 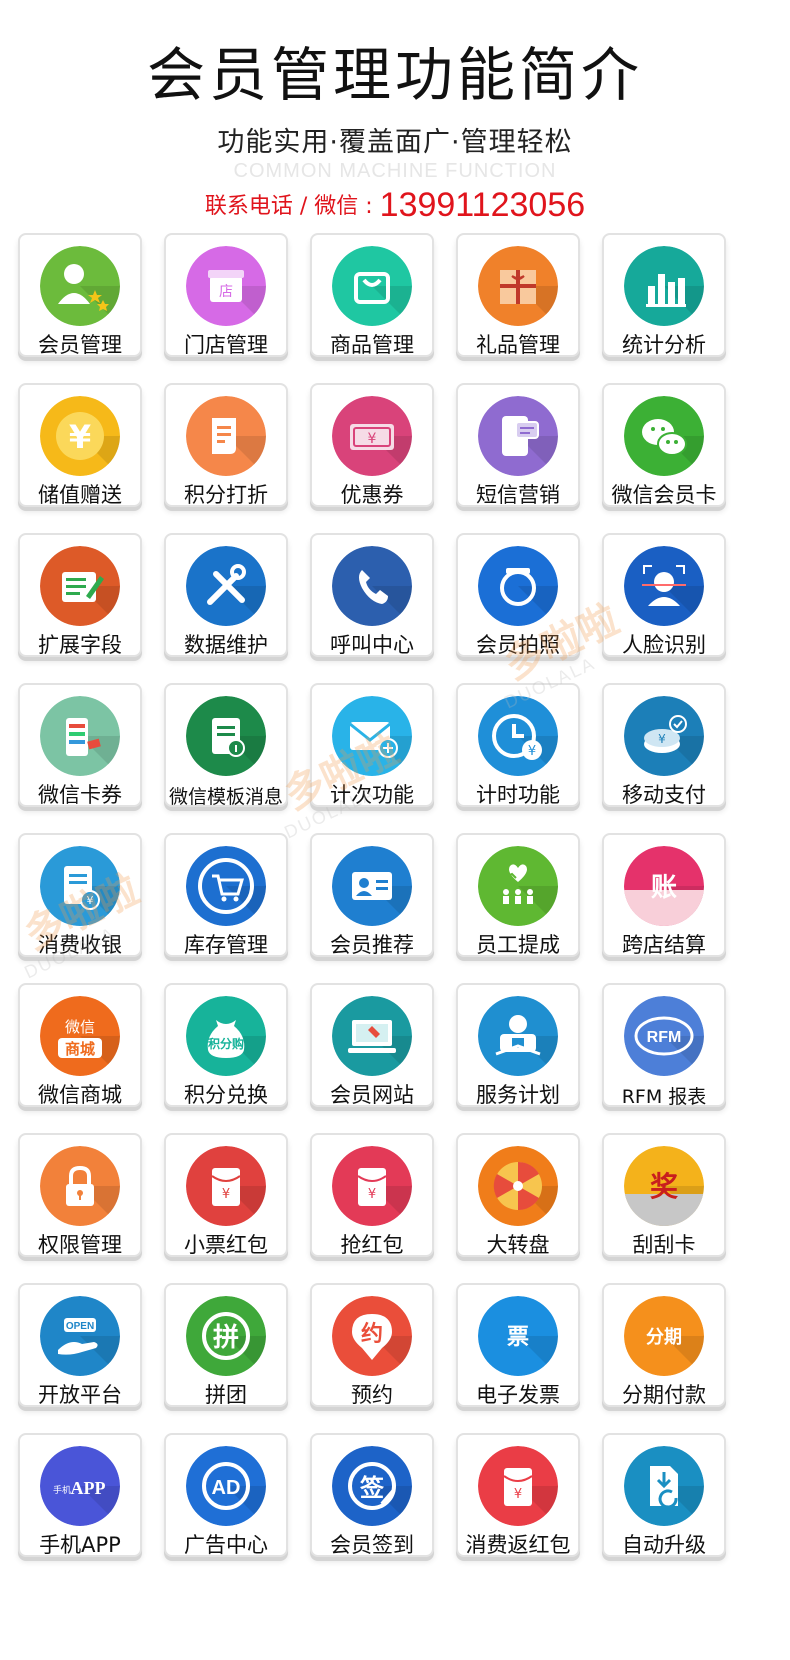 I want to click on feature-card-store: 店门店管理, so click(x=226, y=295).